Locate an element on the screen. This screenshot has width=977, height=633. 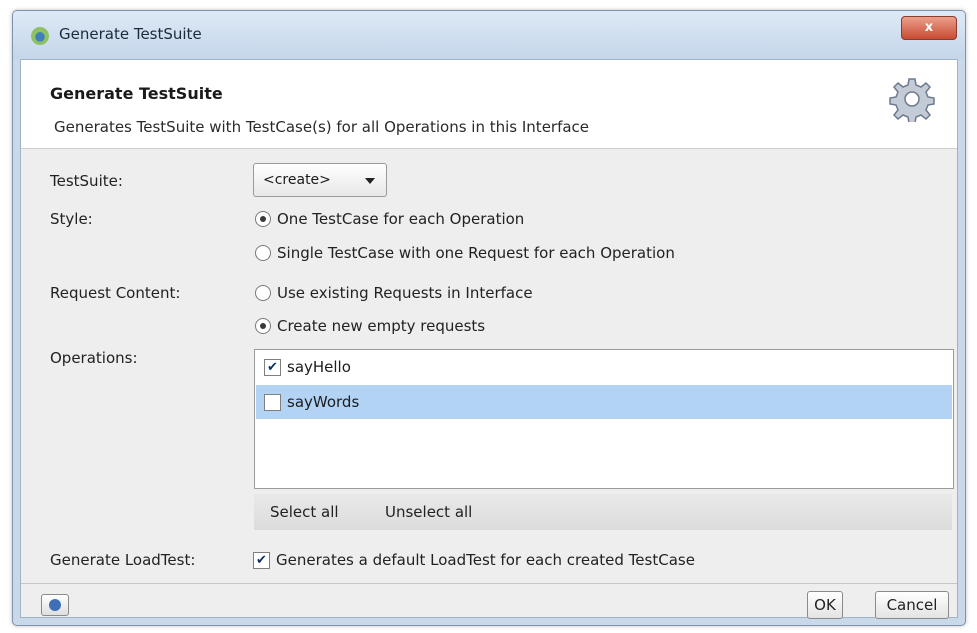
header-title: Generate TestSuite is located at coordinates (136, 93).